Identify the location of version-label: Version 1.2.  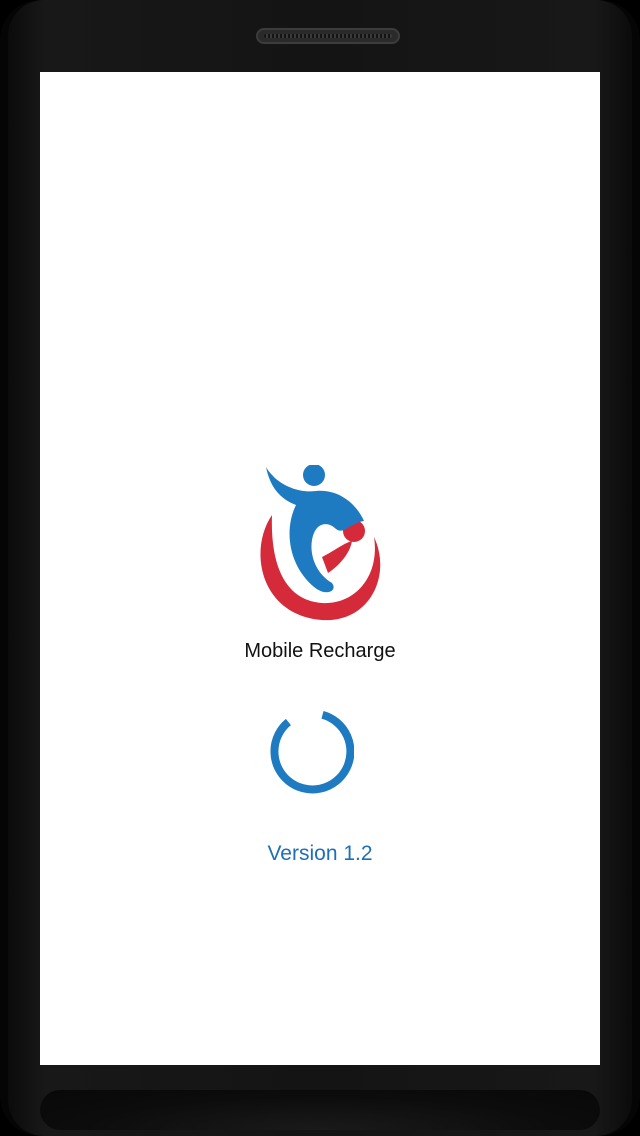
(320, 853).